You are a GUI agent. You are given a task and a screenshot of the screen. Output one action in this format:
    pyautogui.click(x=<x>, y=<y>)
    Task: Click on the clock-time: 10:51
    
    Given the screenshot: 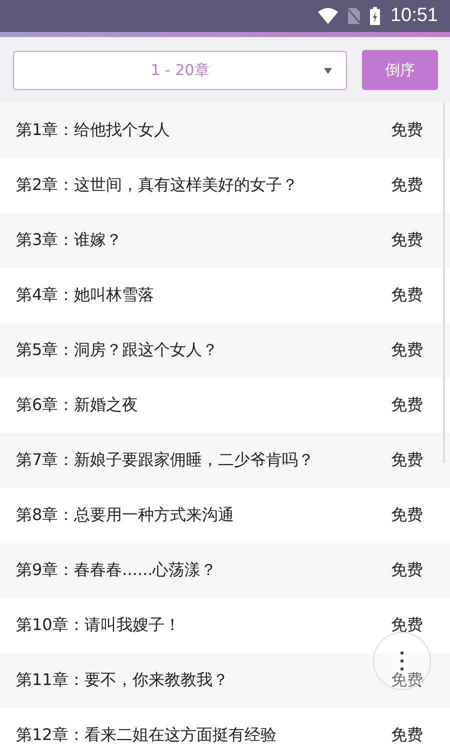 What is the action you would take?
    pyautogui.click(x=414, y=16)
    